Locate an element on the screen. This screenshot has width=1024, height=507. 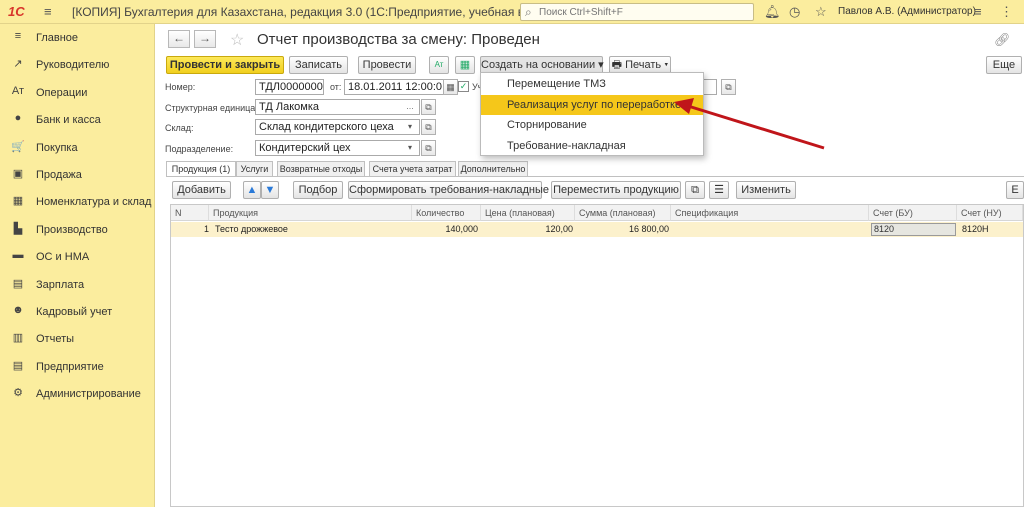
move-down-icon: ▼ is located at coordinates (270, 190).